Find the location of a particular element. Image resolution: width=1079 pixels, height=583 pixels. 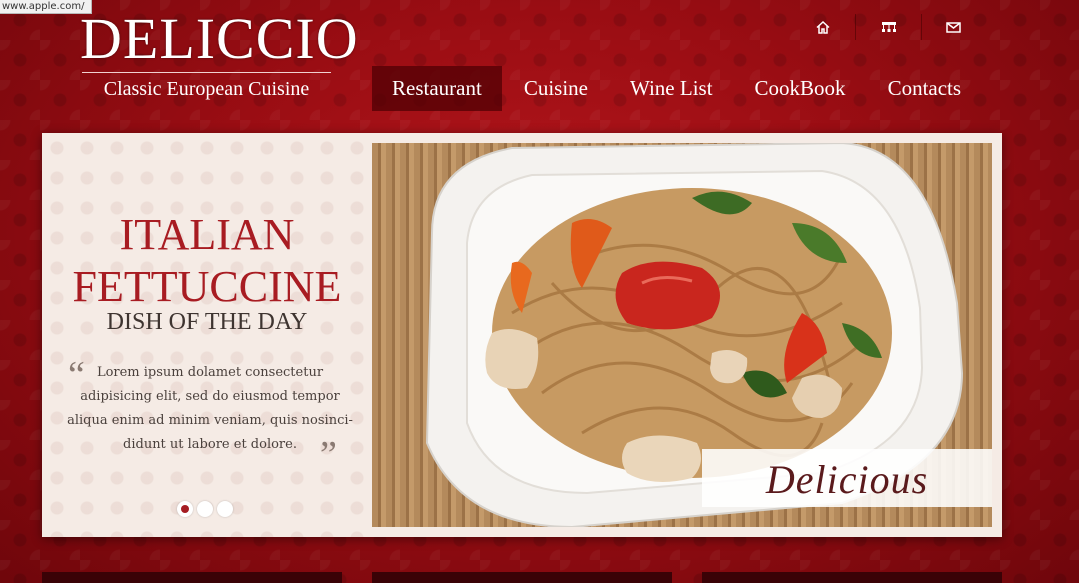

dish-title-line2: FETTUCCINE is located at coordinates (207, 286).